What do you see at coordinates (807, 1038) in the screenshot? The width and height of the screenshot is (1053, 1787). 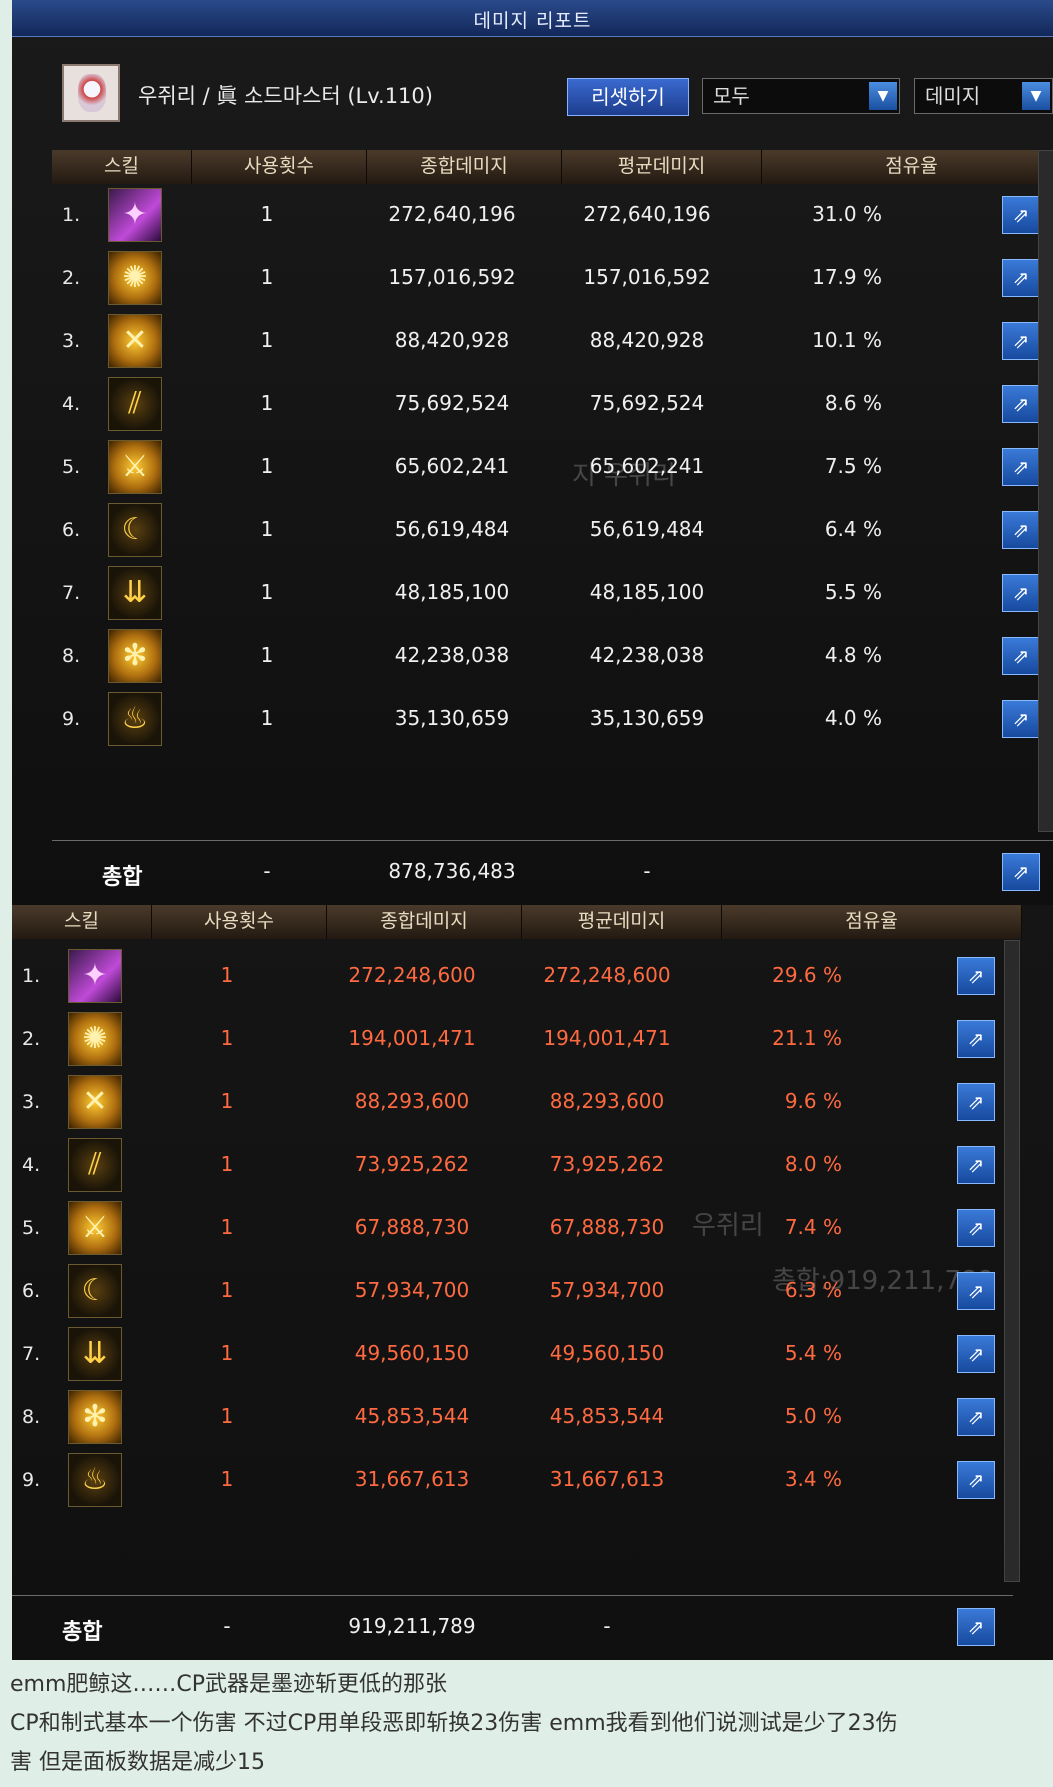 I see `share-percent: 21.1 %` at bounding box center [807, 1038].